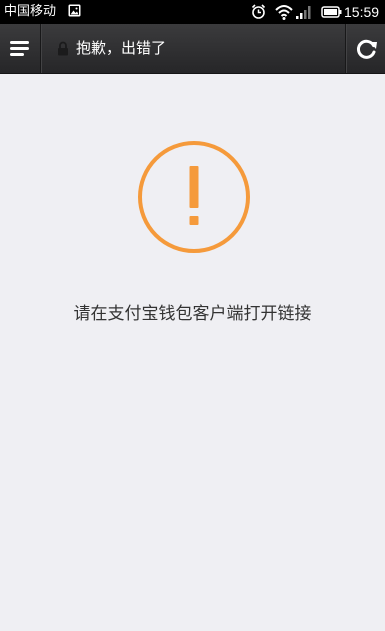 The height and width of the screenshot is (631, 385). Describe the element at coordinates (192, 314) in the screenshot. I see `error-message: 请在支付宝钱包客户端打开链接` at that location.